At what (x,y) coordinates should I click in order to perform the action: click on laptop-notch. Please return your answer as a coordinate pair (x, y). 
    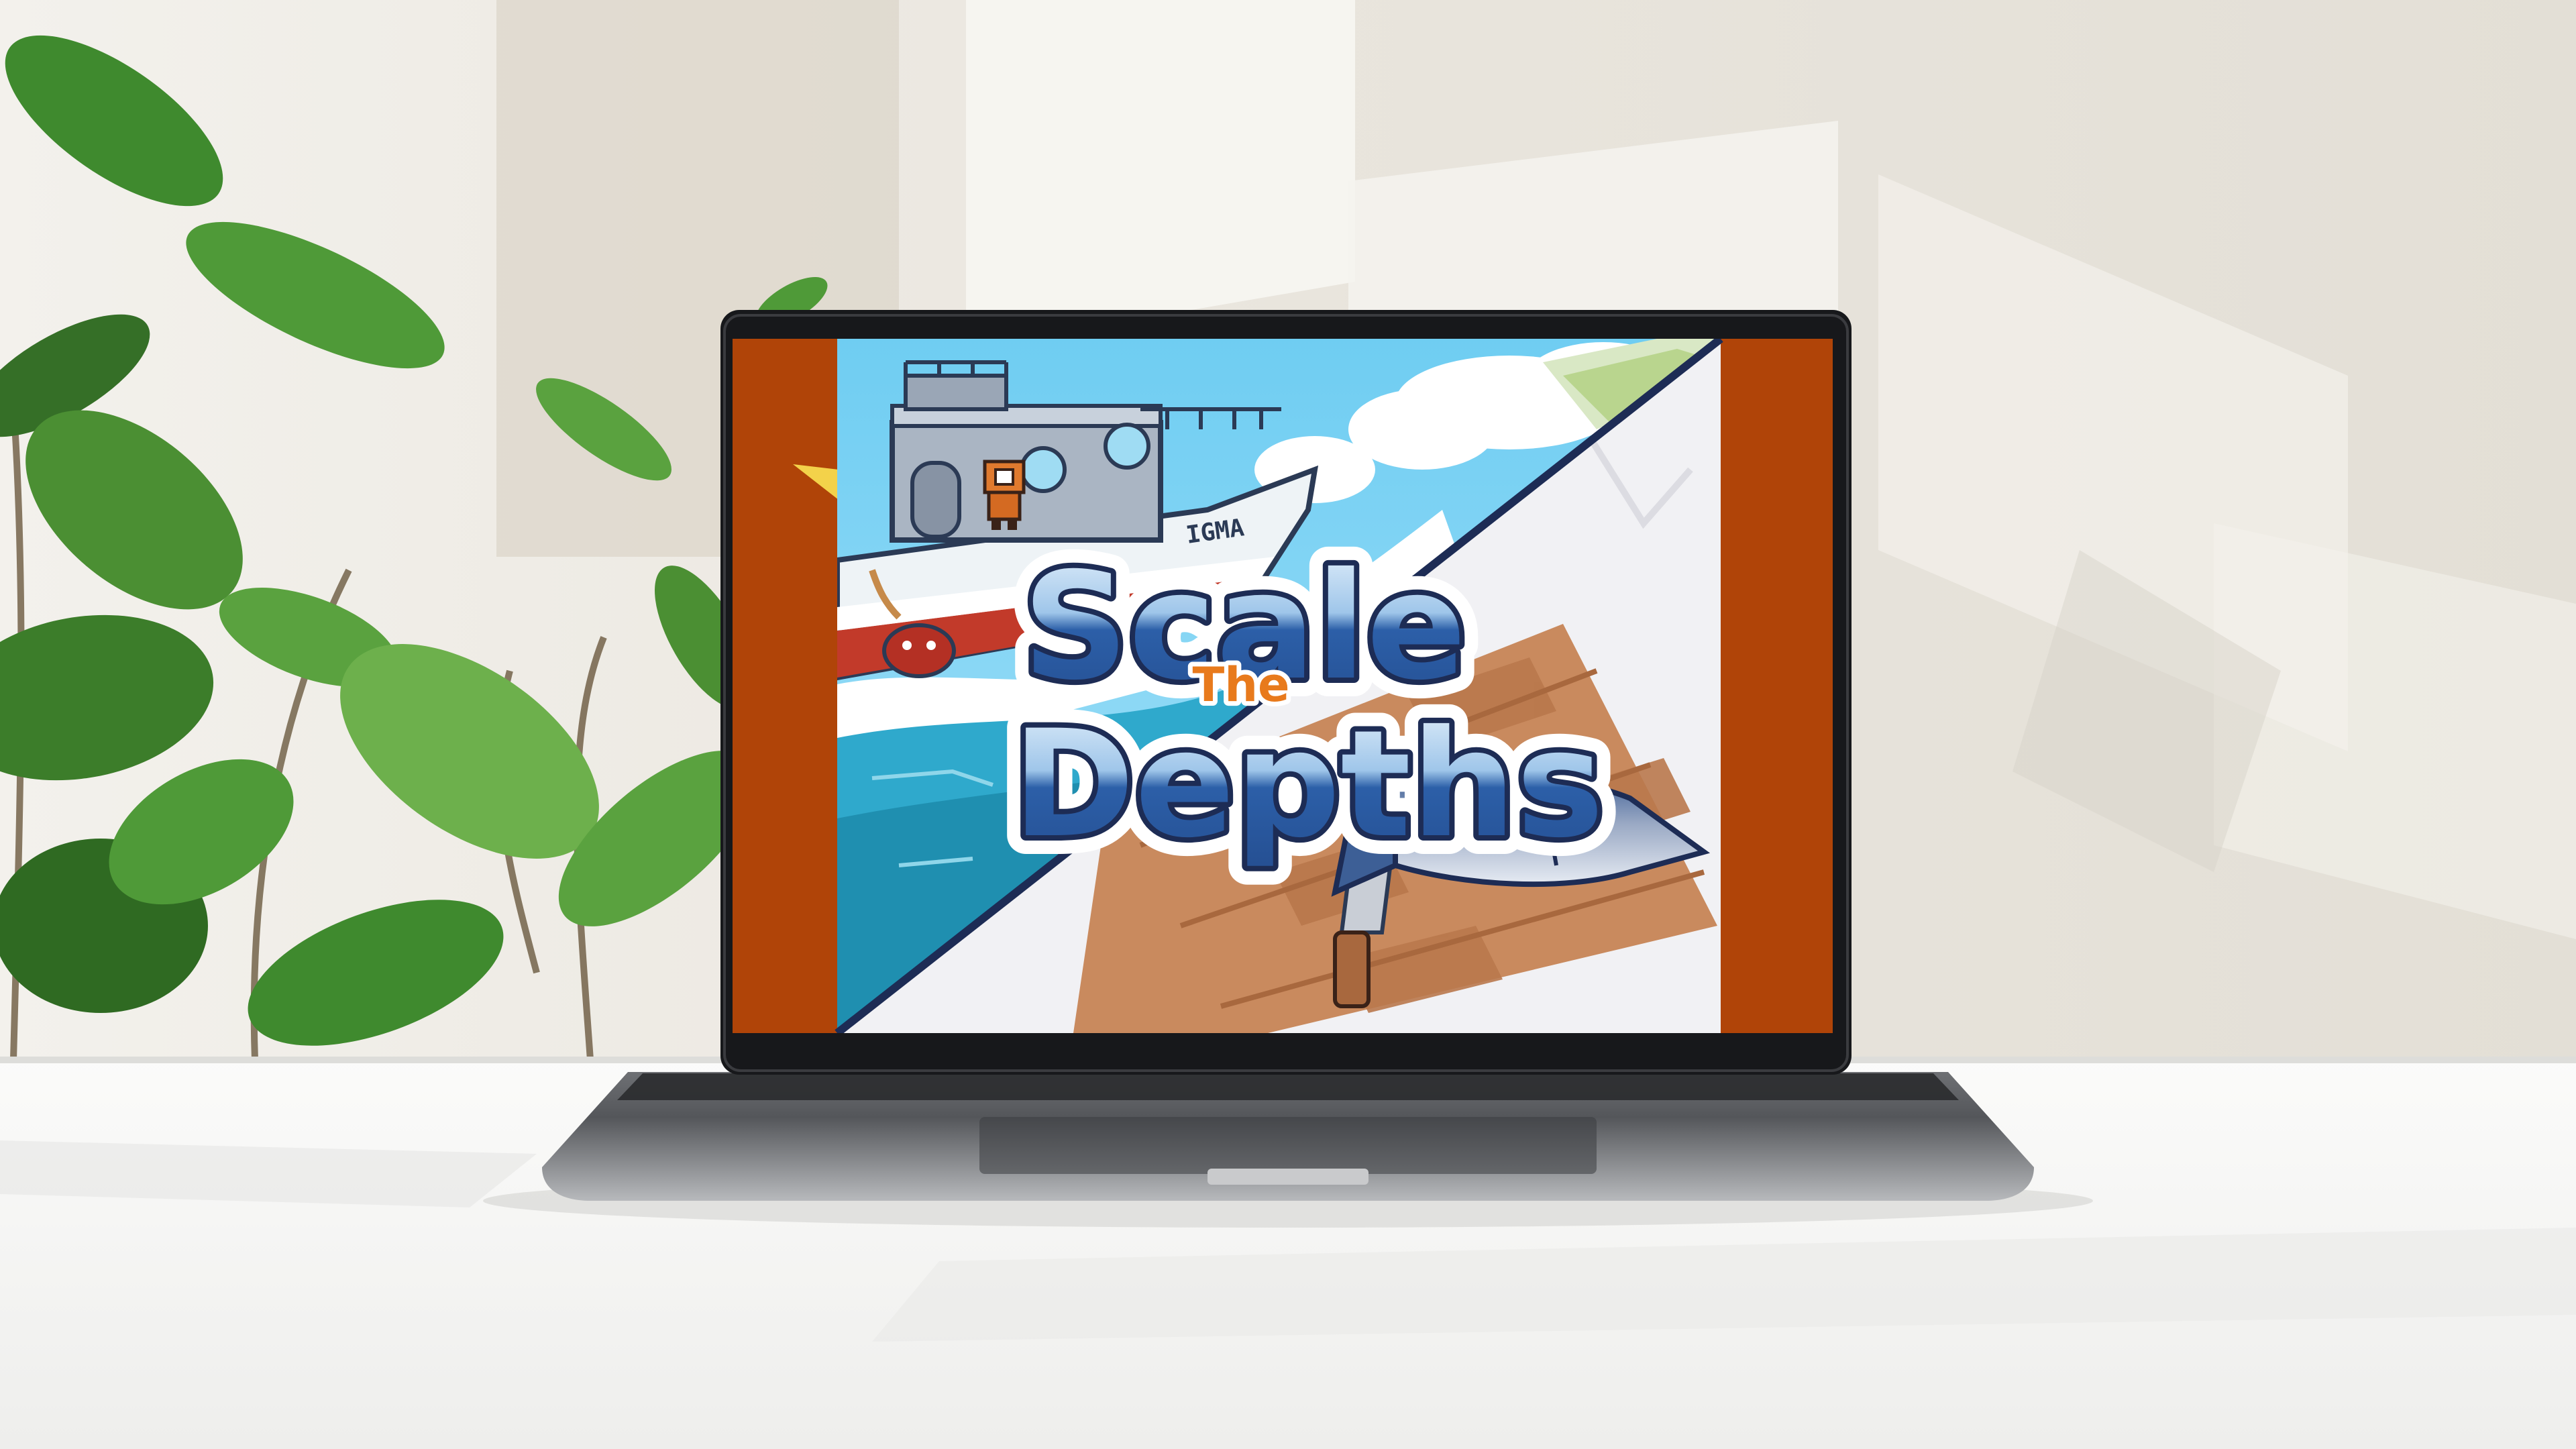
    Looking at the image, I should click on (1288, 1177).